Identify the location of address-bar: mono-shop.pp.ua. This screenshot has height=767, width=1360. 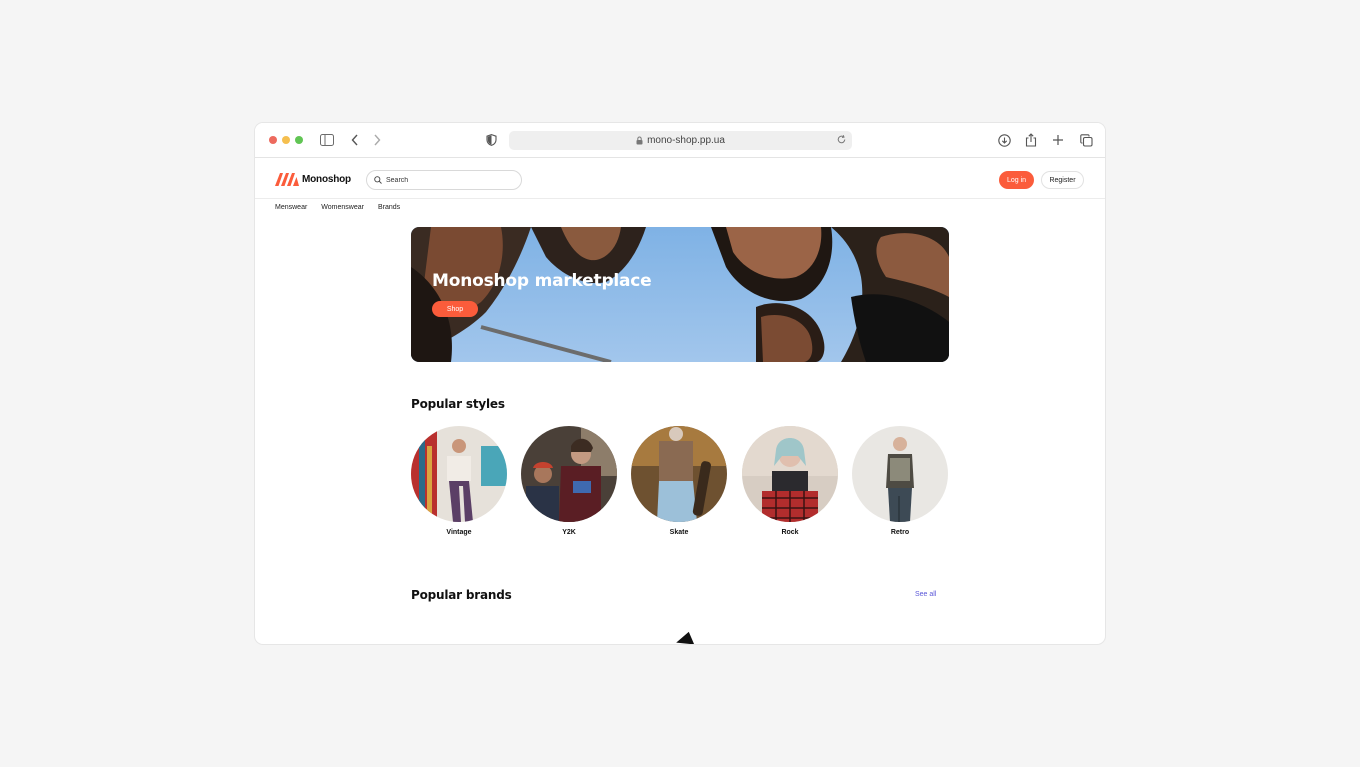
(680, 140).